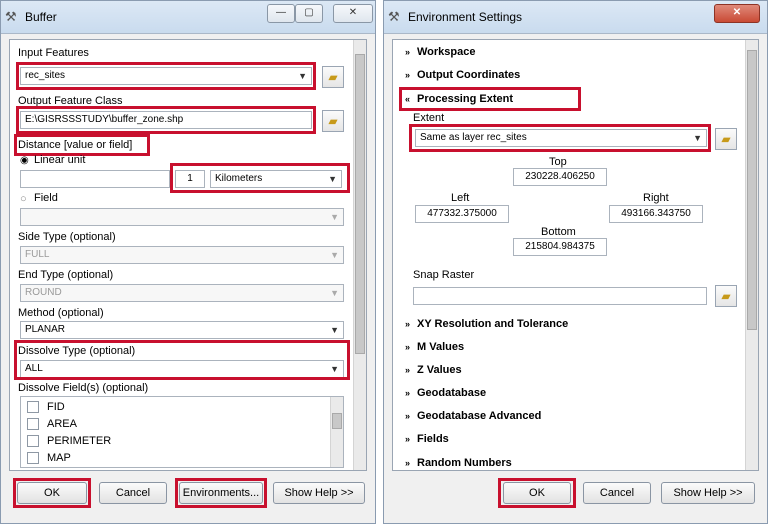  I want to click on highlight-extent, so click(560, 138).